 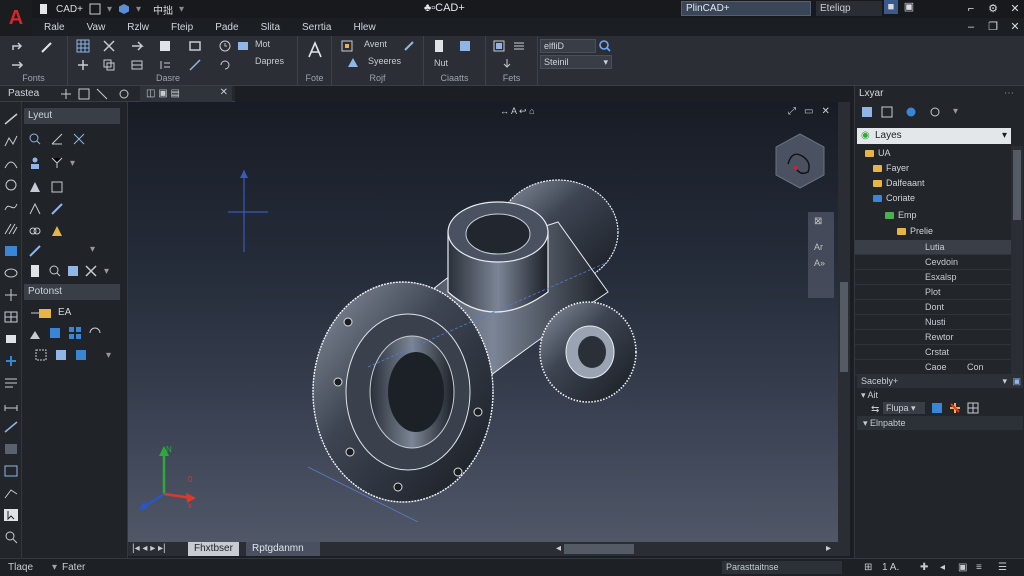 I want to click on mtext-icon, so click(x=11, y=383).